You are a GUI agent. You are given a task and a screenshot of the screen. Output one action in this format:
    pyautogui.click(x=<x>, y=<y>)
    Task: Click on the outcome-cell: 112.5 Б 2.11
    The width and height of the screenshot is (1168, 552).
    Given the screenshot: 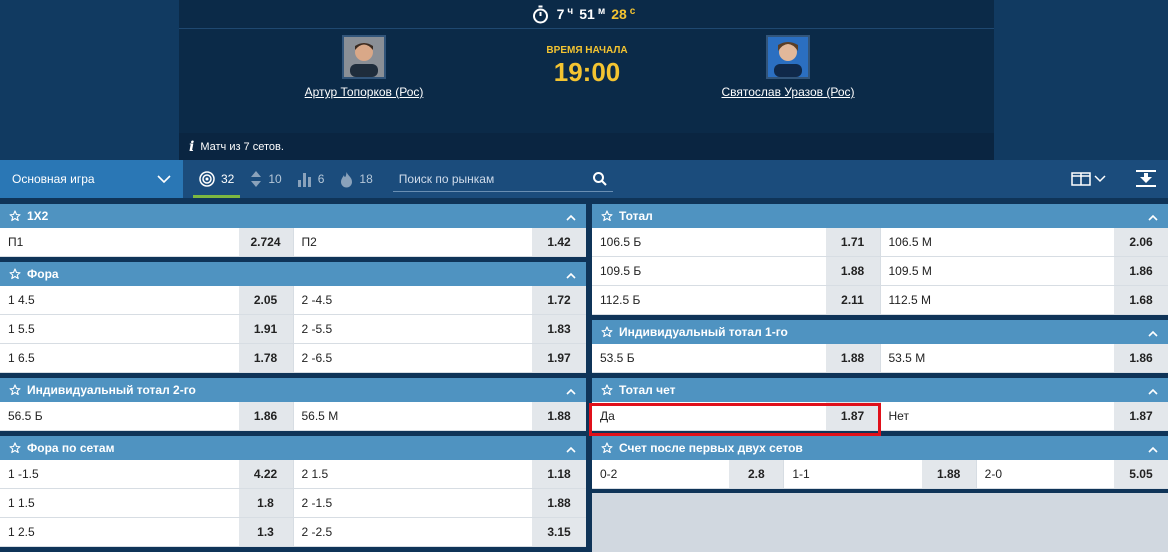 What is the action you would take?
    pyautogui.click(x=736, y=300)
    